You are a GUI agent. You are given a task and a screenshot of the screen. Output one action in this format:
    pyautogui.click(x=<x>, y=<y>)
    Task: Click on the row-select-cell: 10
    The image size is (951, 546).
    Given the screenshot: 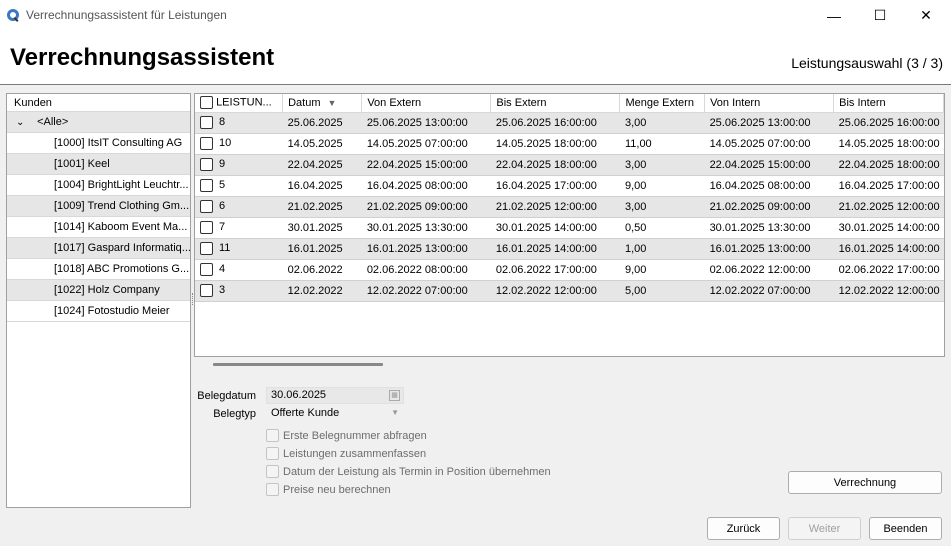 What is the action you would take?
    pyautogui.click(x=239, y=144)
    